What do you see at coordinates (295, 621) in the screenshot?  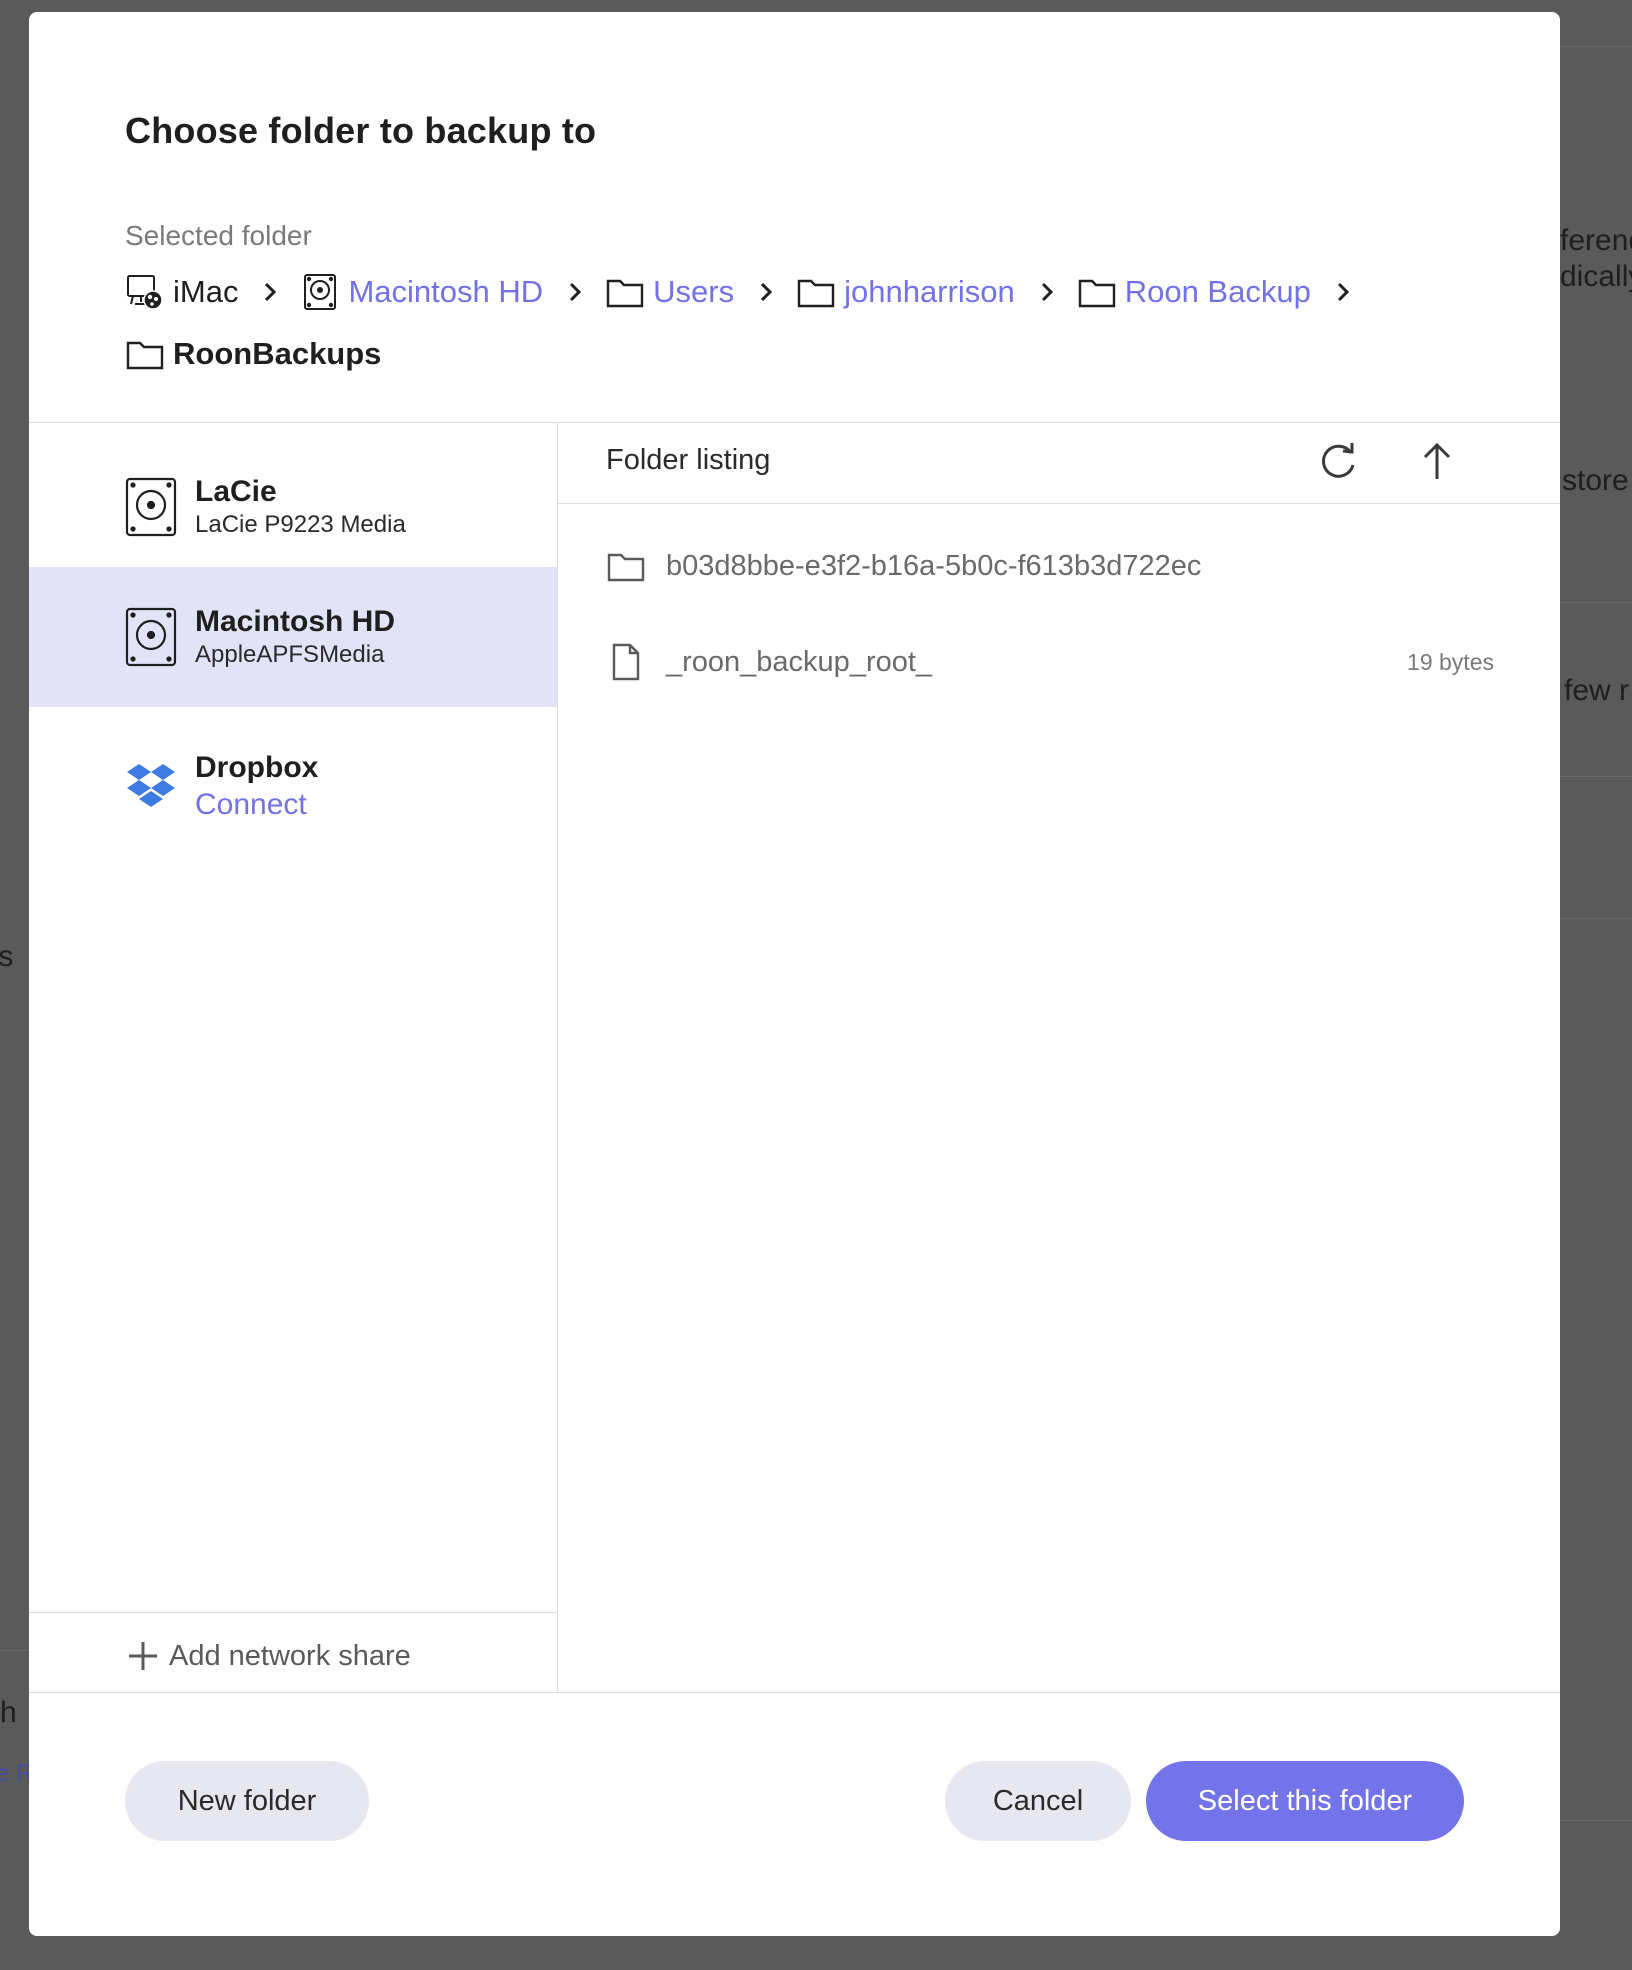 I see `drive-name: Macintosh HD` at bounding box center [295, 621].